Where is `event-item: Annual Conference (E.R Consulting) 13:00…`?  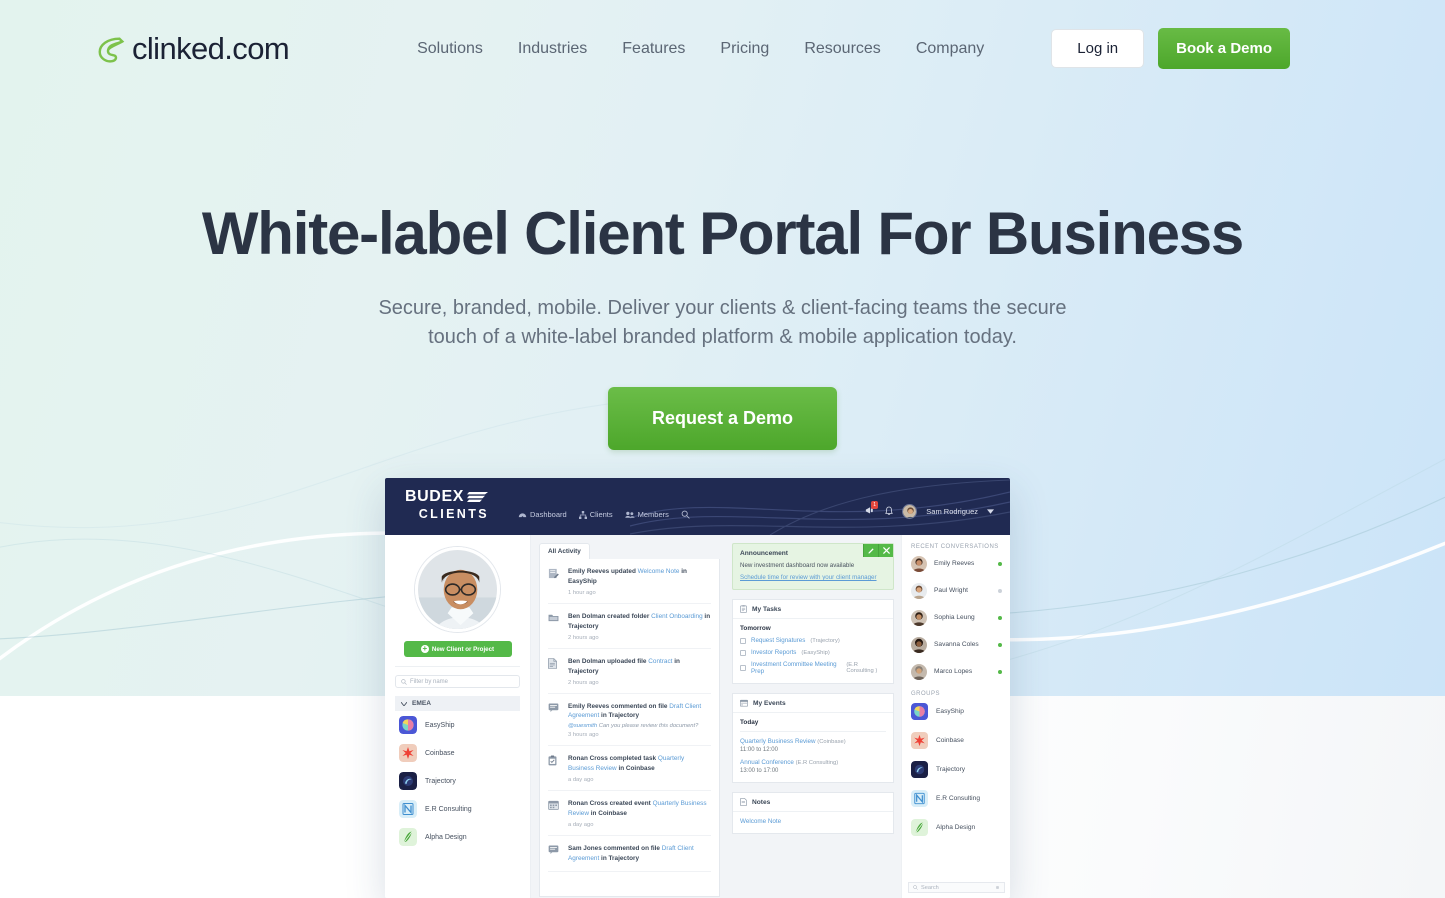
event-item: Annual Conference (E.R Consulting) 13:00… is located at coordinates (813, 766).